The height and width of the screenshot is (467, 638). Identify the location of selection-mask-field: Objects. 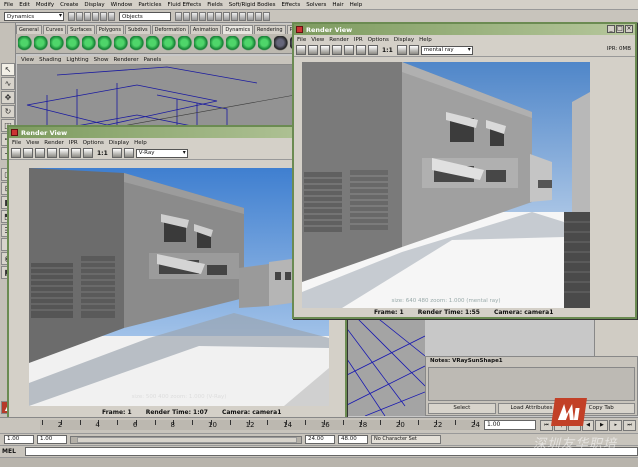
(145, 16).